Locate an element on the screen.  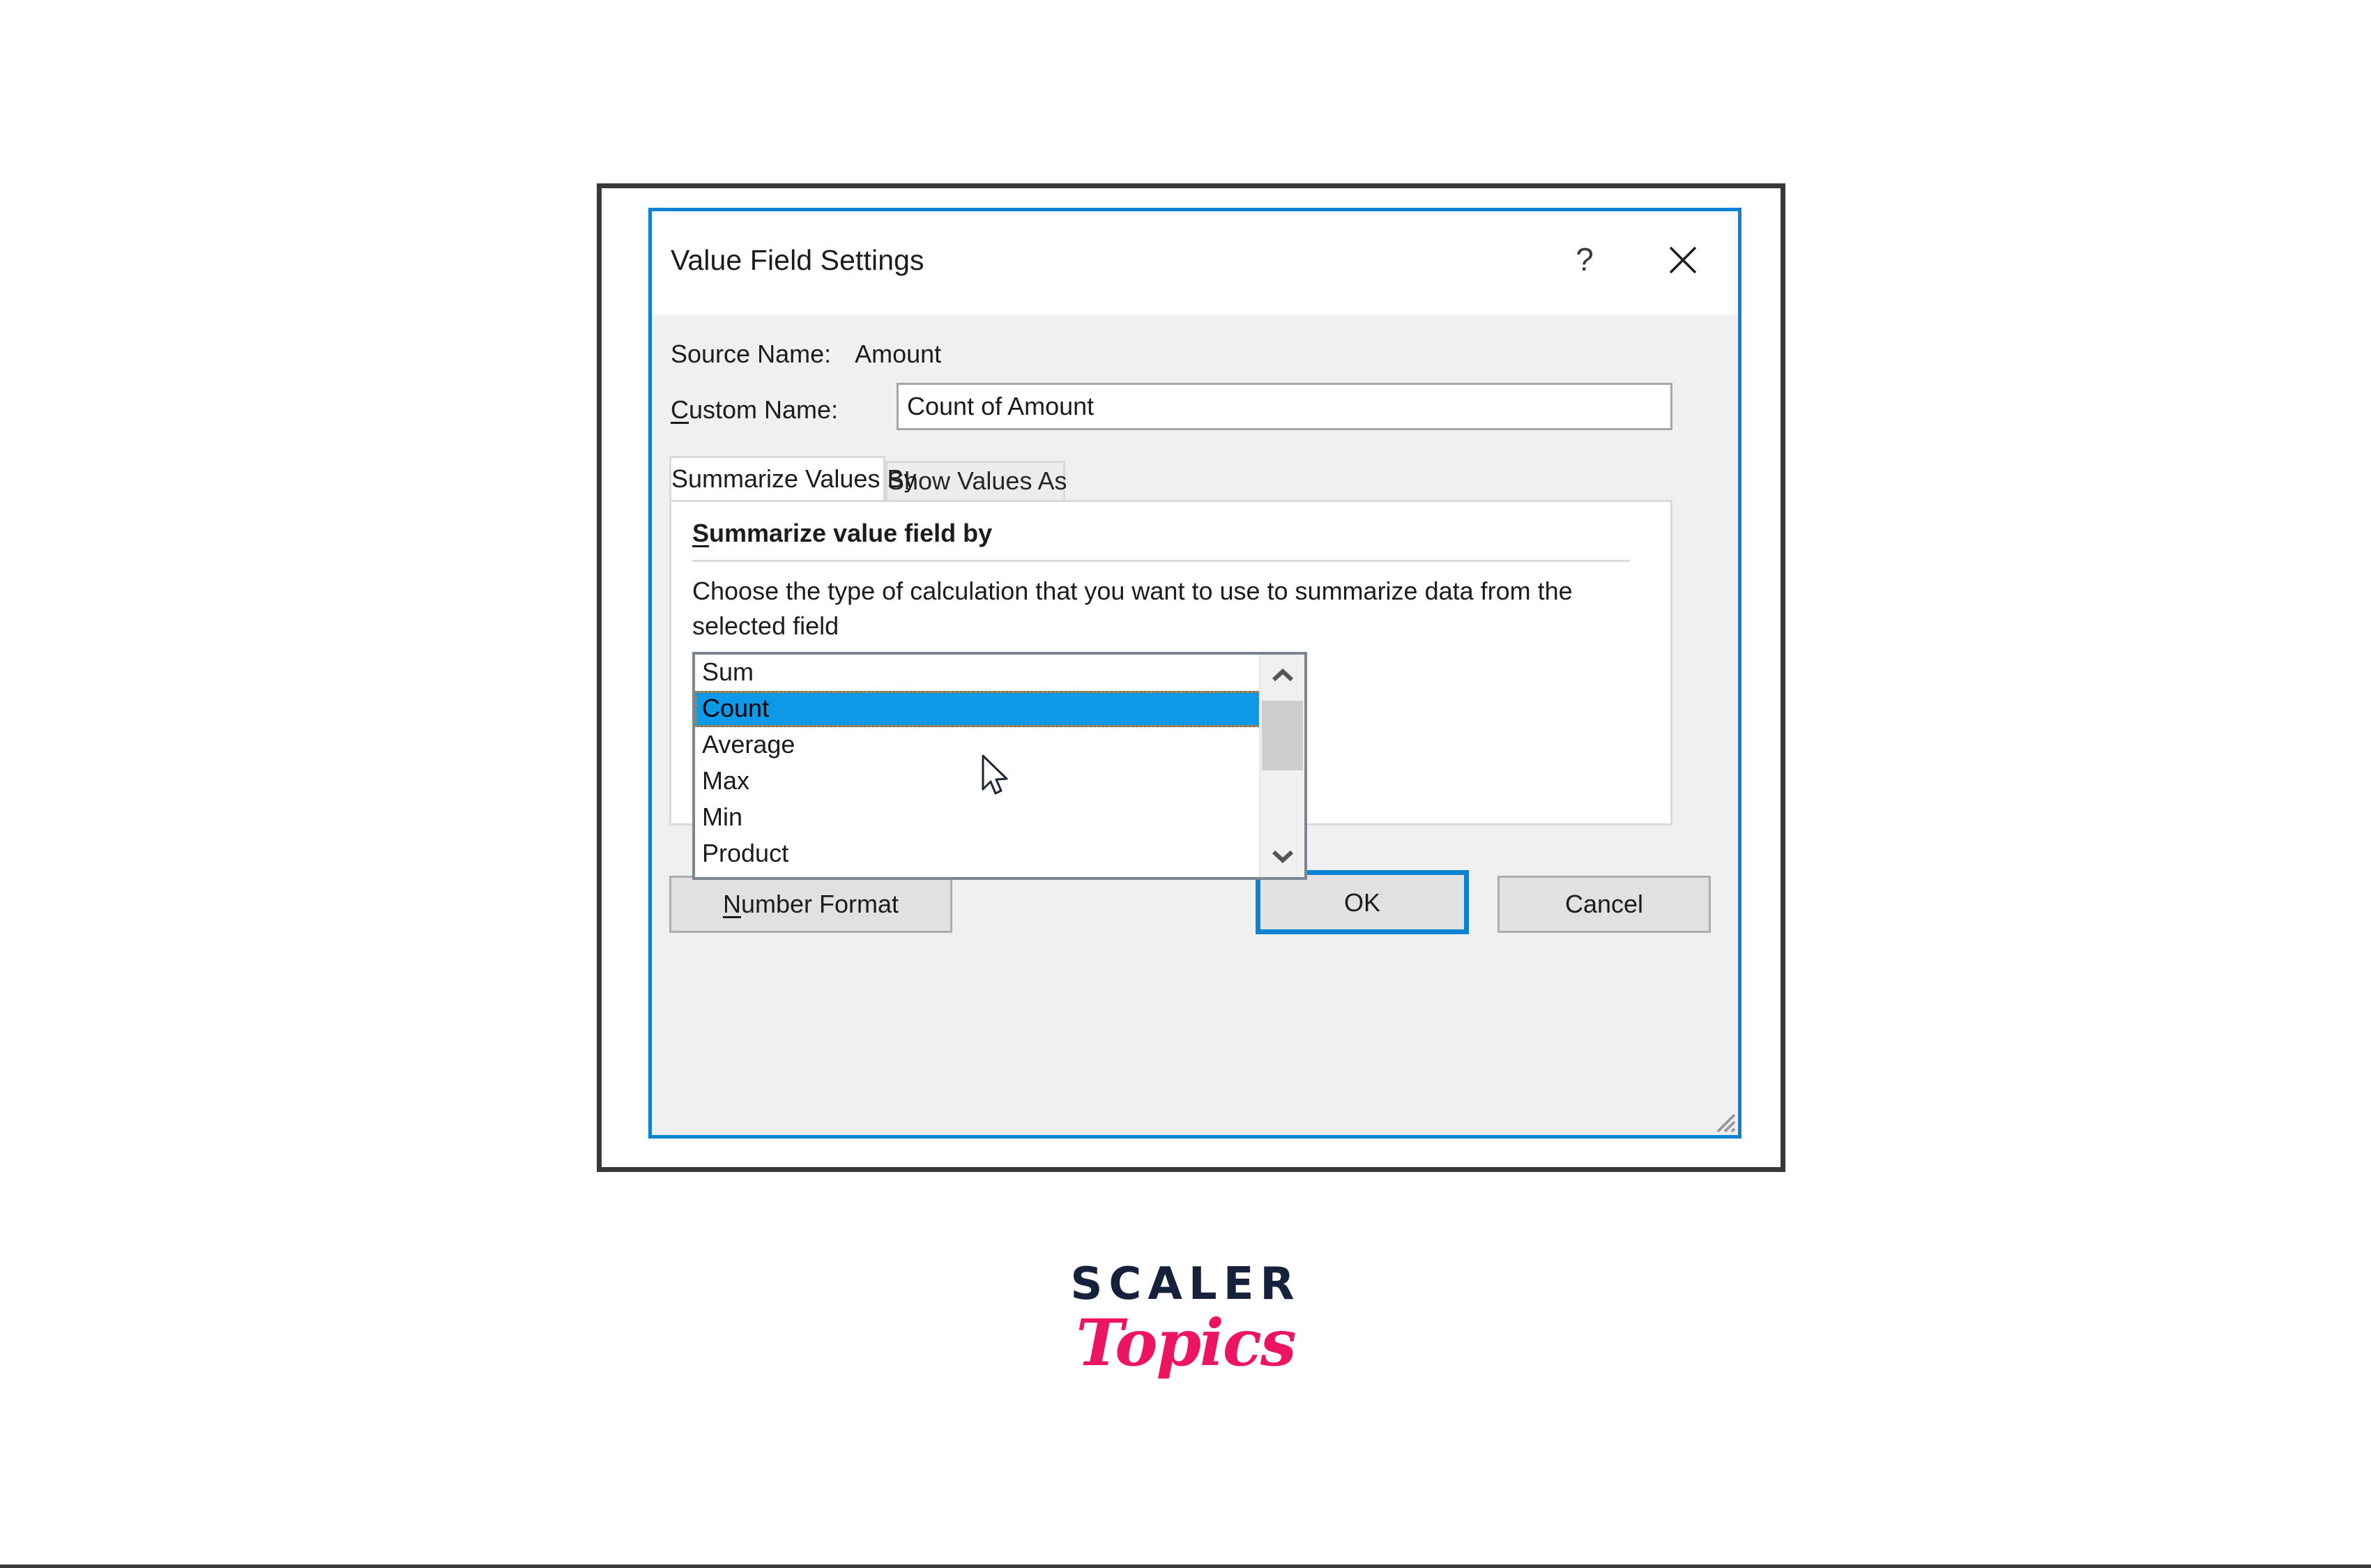
listbox-scrollbar is located at coordinates (1281, 766).